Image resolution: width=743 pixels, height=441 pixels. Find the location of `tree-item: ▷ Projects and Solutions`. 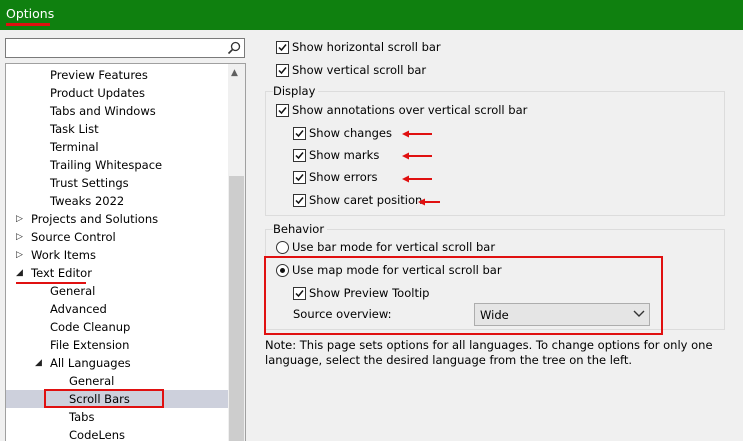

tree-item: ▷ Projects and Solutions is located at coordinates (117, 219).